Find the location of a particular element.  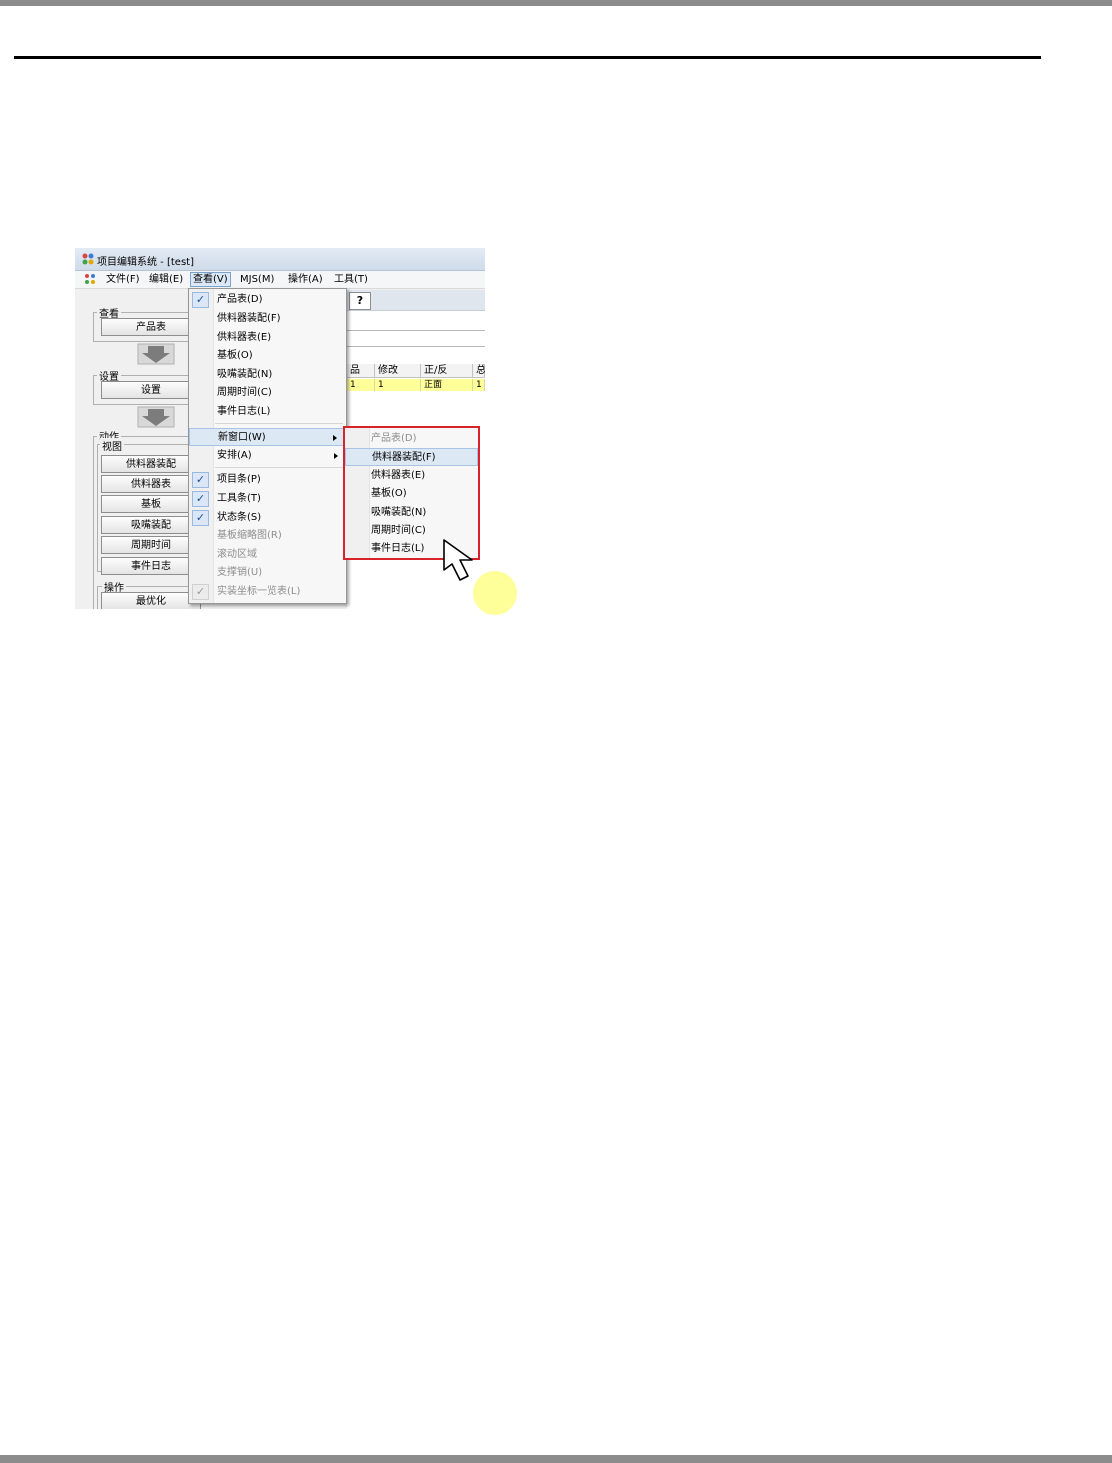

menu-item-label: 安排(A) is located at coordinates (234, 455).